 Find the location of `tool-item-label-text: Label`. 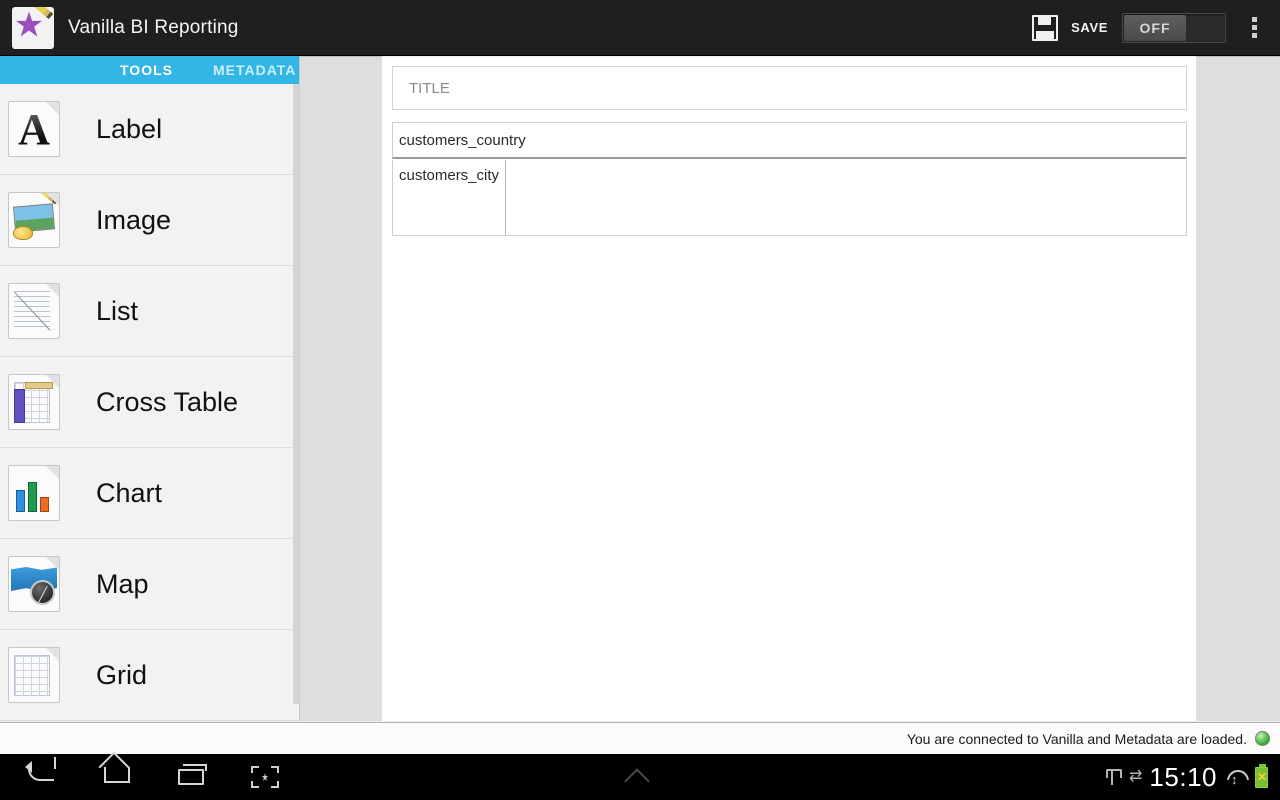

tool-item-label-text: Label is located at coordinates (129, 128).